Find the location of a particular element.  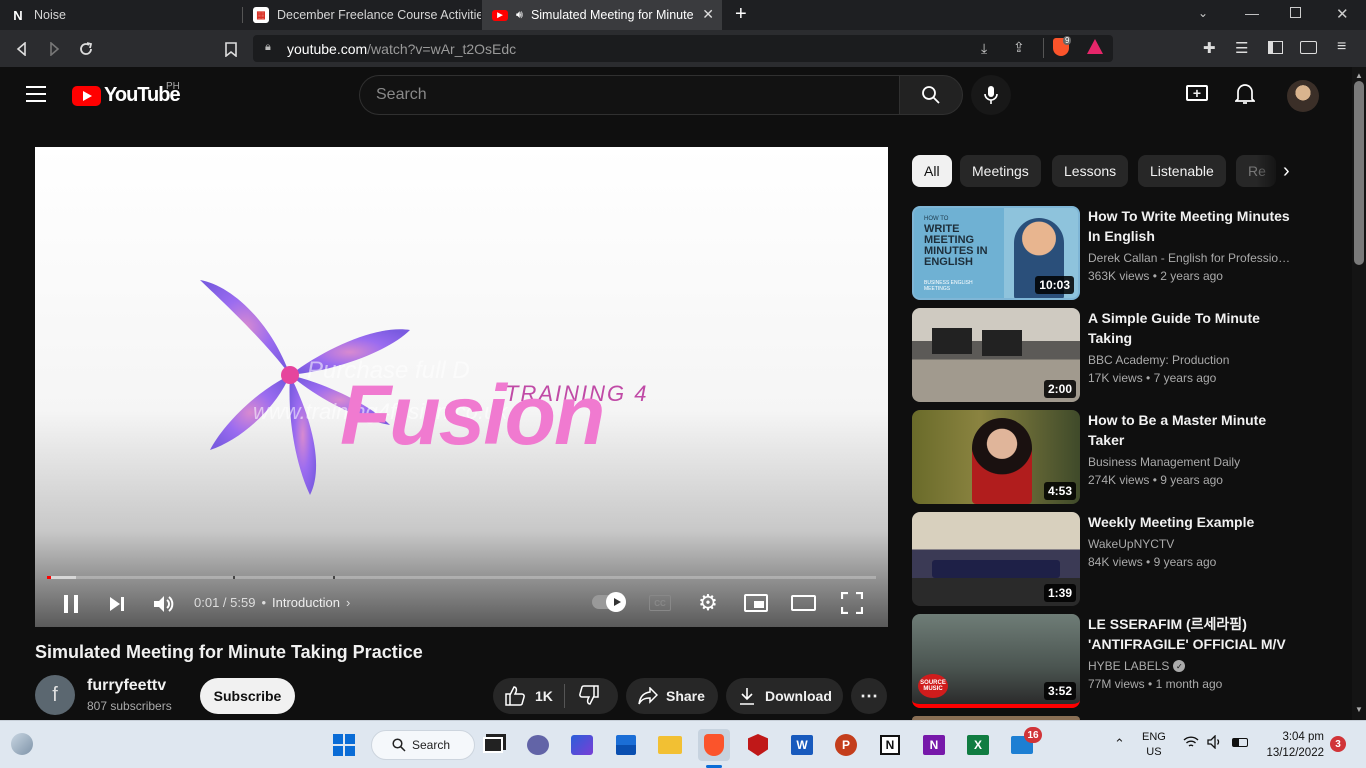

chapter-title: Introduction is located at coordinates (306, 602).